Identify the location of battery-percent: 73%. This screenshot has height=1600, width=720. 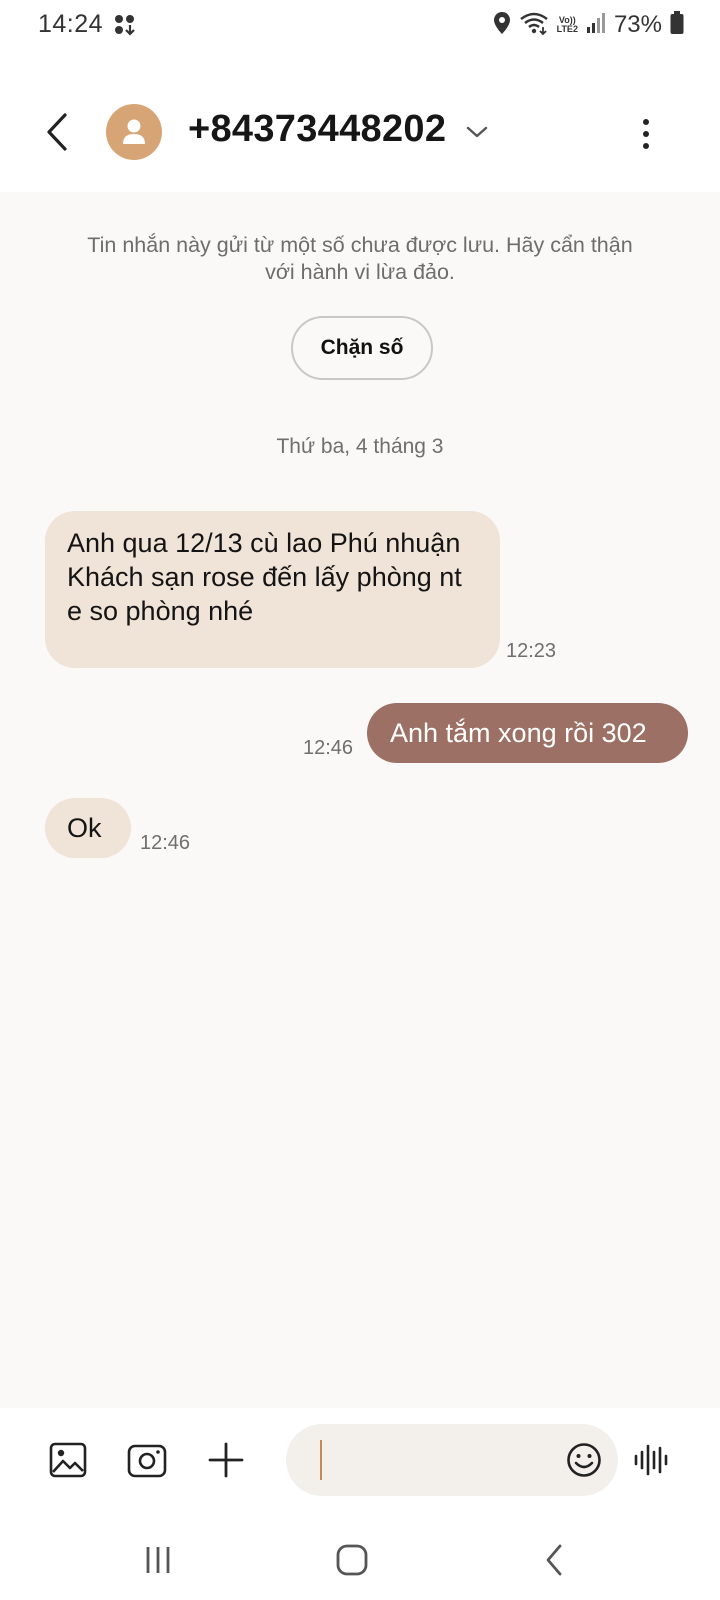
(637, 24).